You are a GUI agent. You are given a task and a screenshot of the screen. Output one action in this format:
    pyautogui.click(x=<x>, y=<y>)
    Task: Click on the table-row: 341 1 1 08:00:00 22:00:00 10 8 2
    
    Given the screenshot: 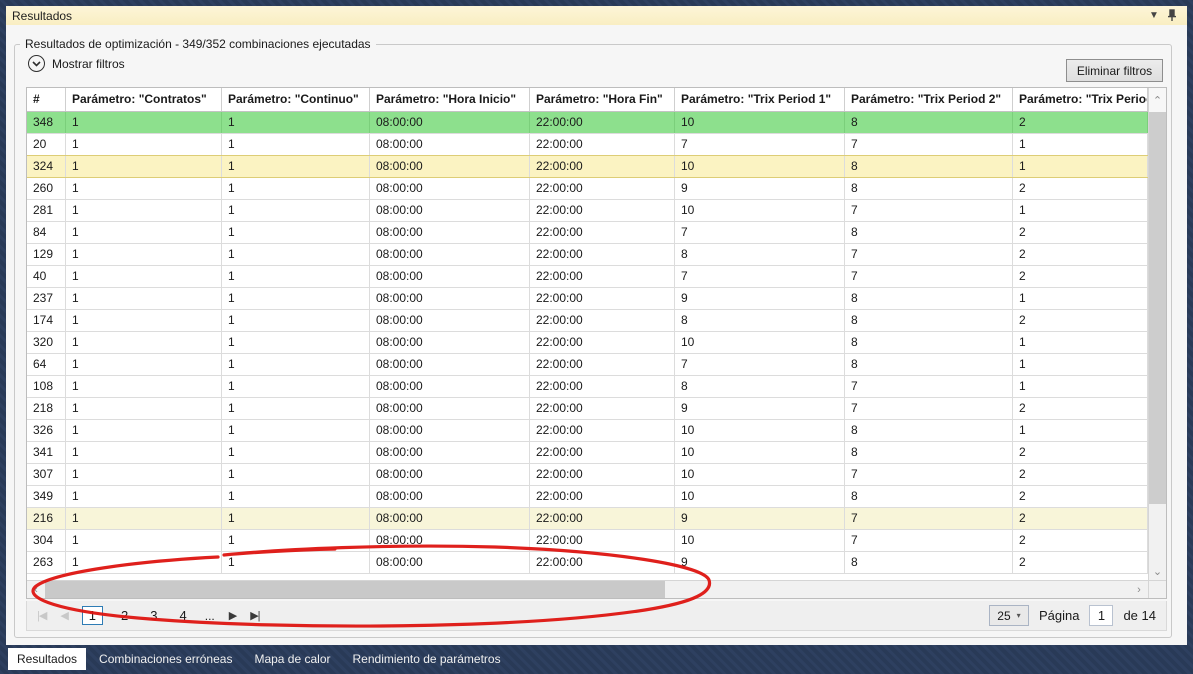 What is the action you would take?
    pyautogui.click(x=587, y=453)
    